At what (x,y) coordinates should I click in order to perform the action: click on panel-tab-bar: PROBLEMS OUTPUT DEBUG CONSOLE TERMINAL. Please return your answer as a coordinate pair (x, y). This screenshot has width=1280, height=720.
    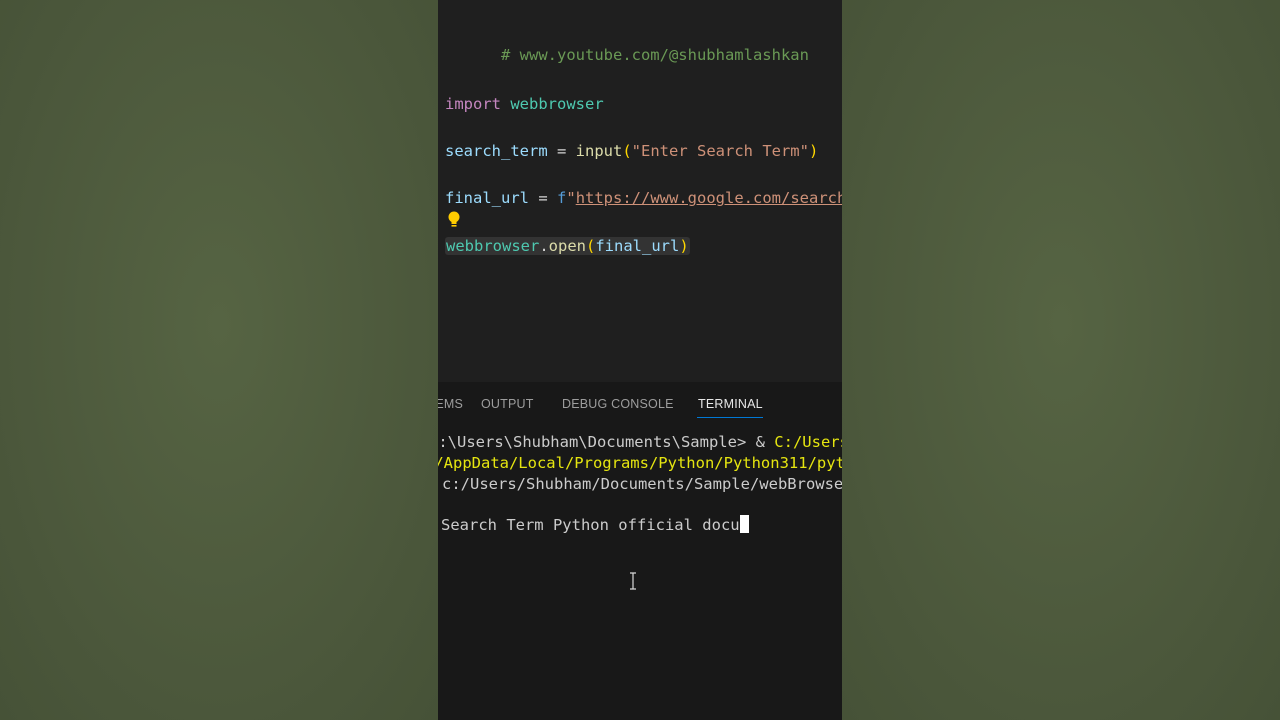
    Looking at the image, I should click on (640, 404).